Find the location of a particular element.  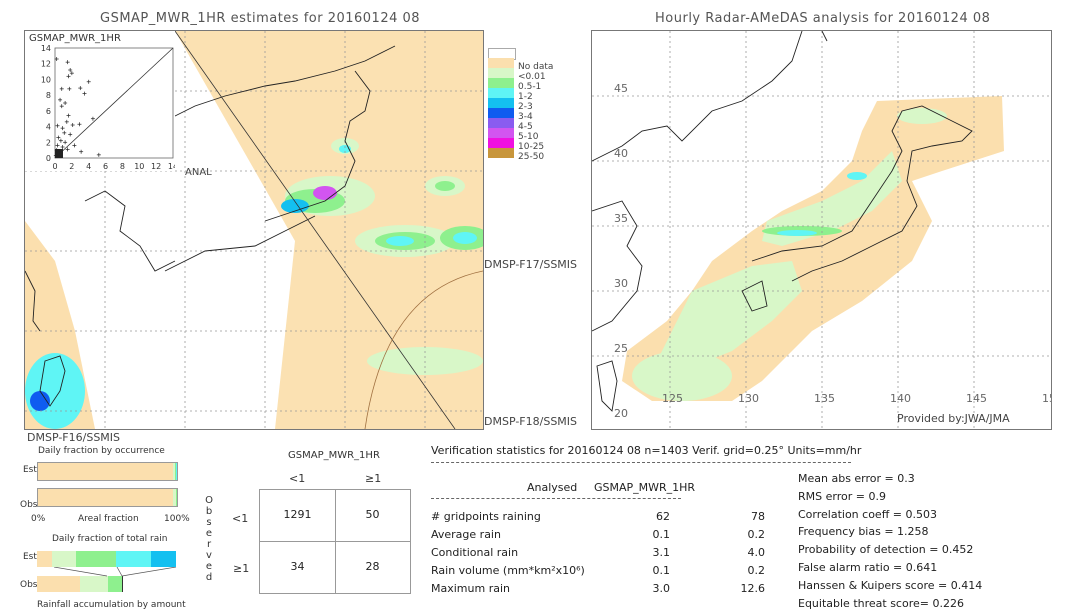

scatter-xtick: 10 is located at coordinates (139, 166).